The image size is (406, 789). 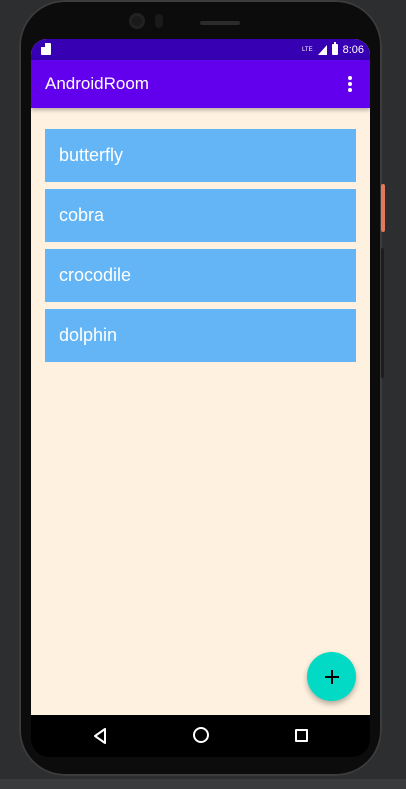 What do you see at coordinates (322, 49) in the screenshot?
I see `signal-icon` at bounding box center [322, 49].